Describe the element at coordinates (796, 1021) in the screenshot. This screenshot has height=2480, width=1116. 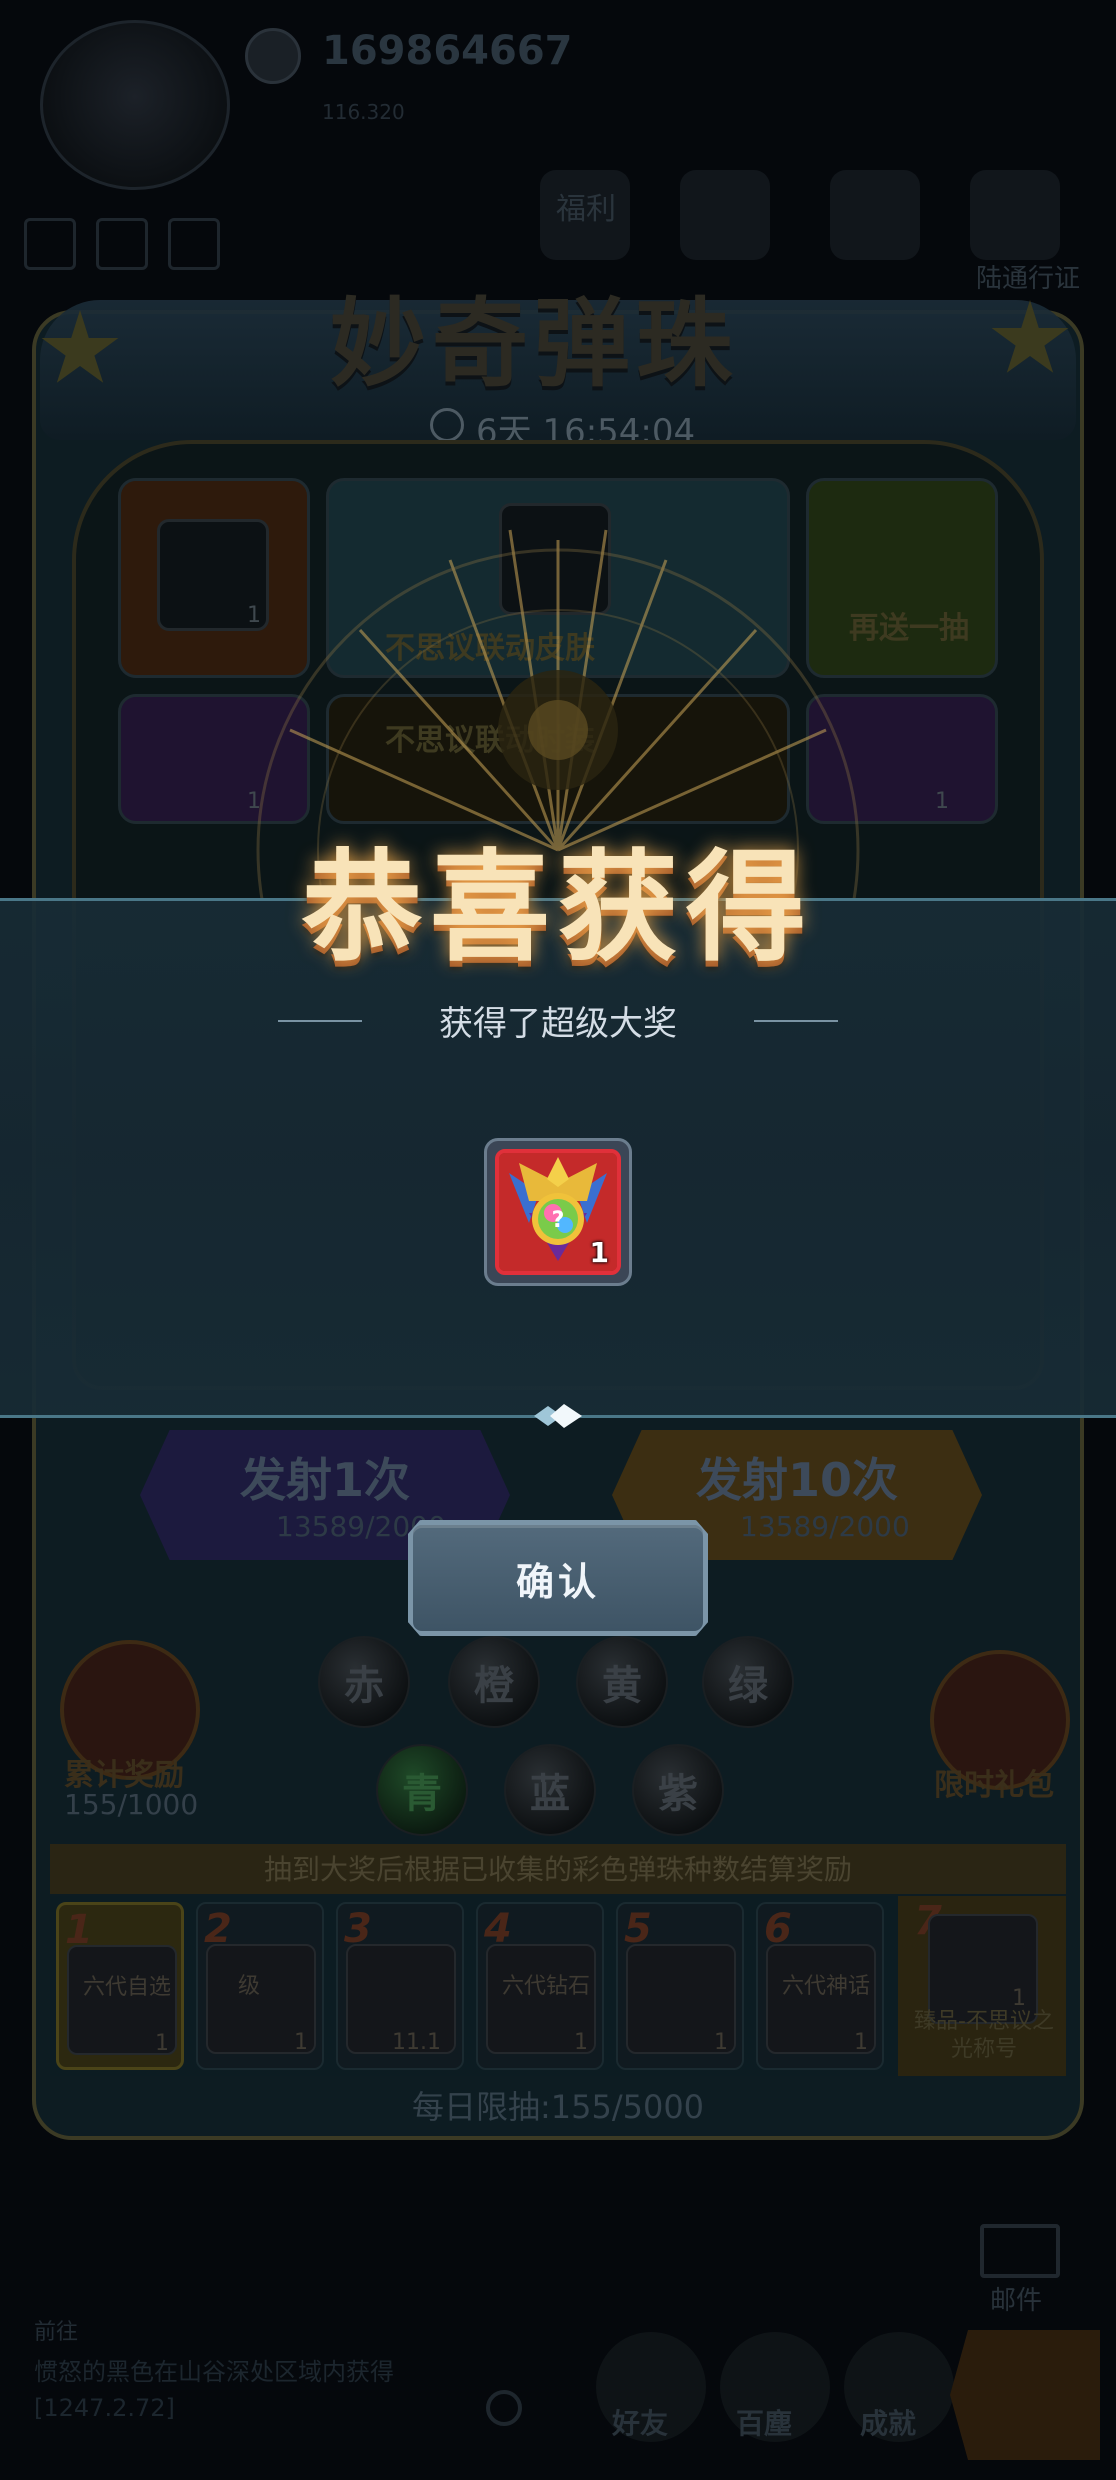
I see `subtitle-divider-right` at that location.